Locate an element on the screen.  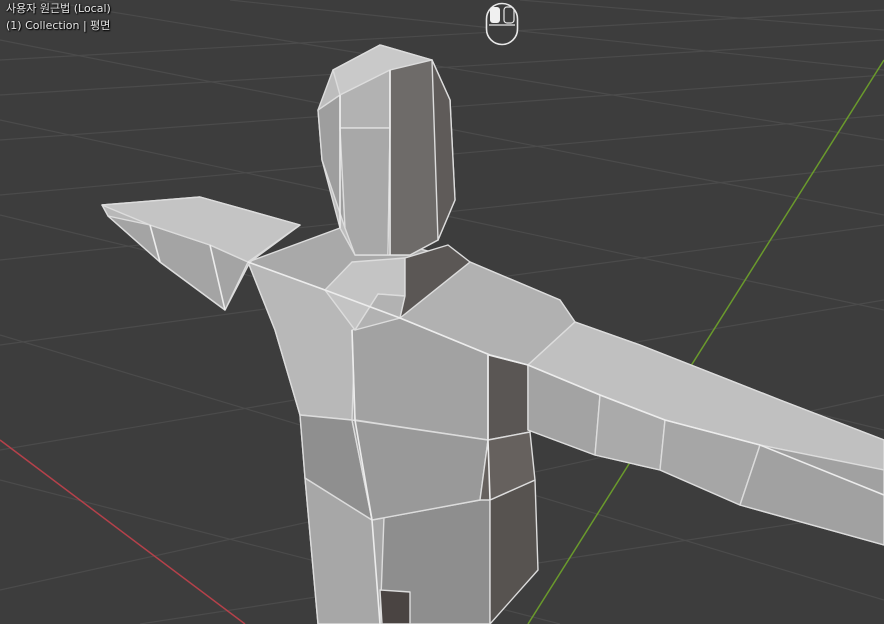
collection-object-label: (1) Collection | 평면 is located at coordinates (58, 25).